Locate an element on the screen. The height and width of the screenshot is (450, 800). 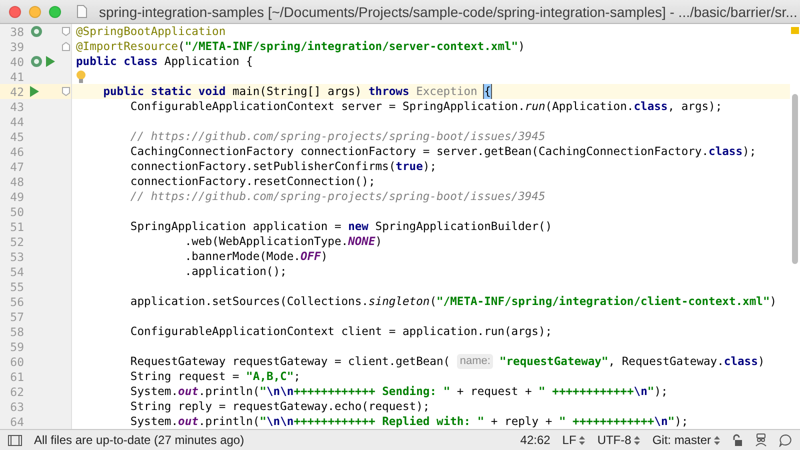
line-number: 59 is located at coordinates (16, 347).